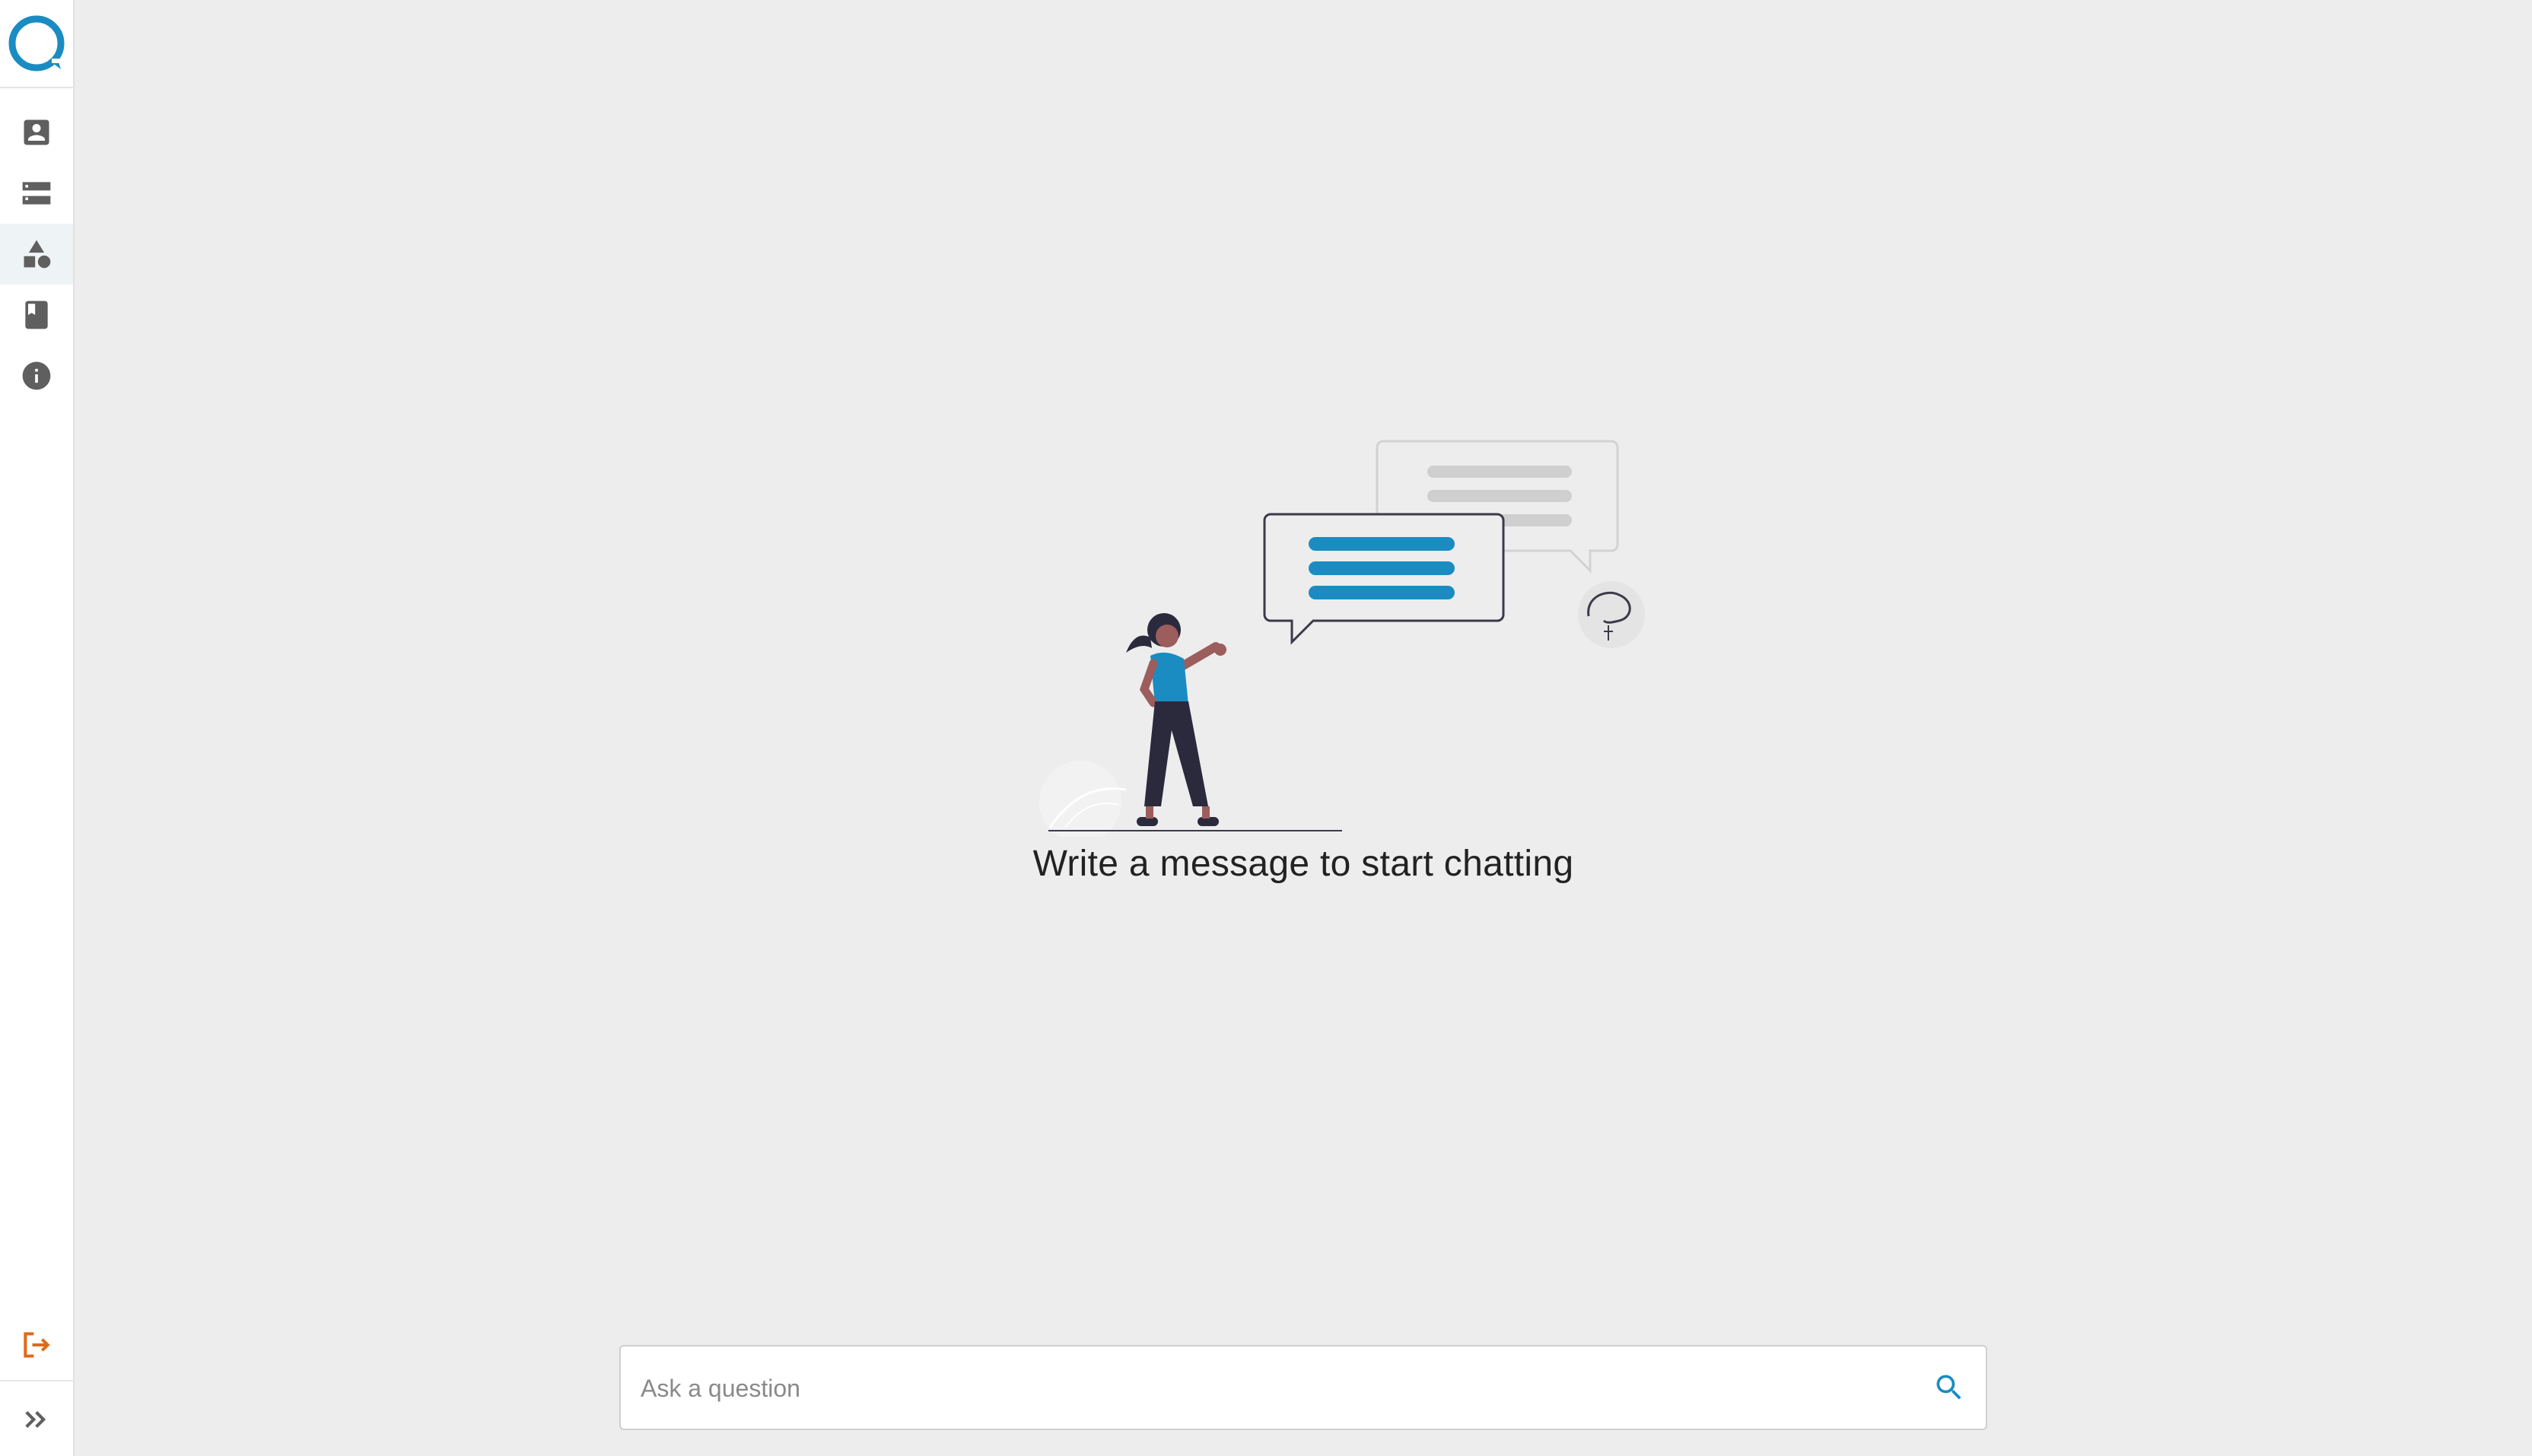  I want to click on double-chevron-right-icon, so click(35, 1419).